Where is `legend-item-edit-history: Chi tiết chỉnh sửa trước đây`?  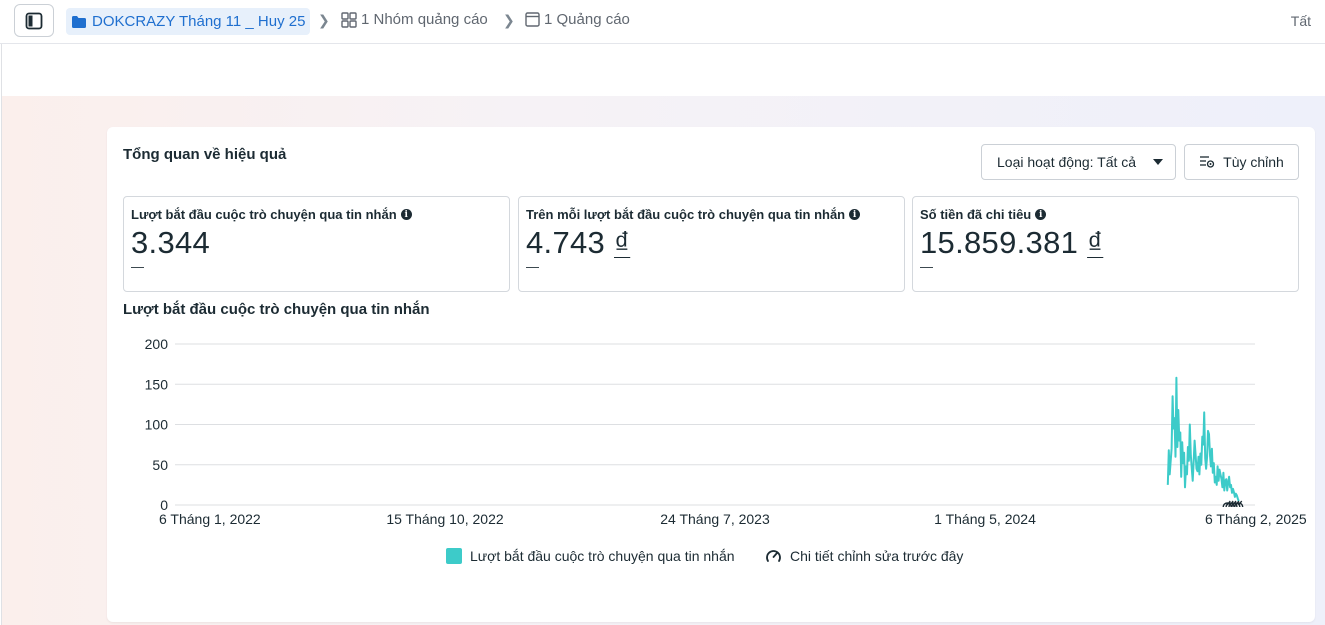
legend-item-edit-history: Chi tiết chỉnh sửa trước đây is located at coordinates (864, 556).